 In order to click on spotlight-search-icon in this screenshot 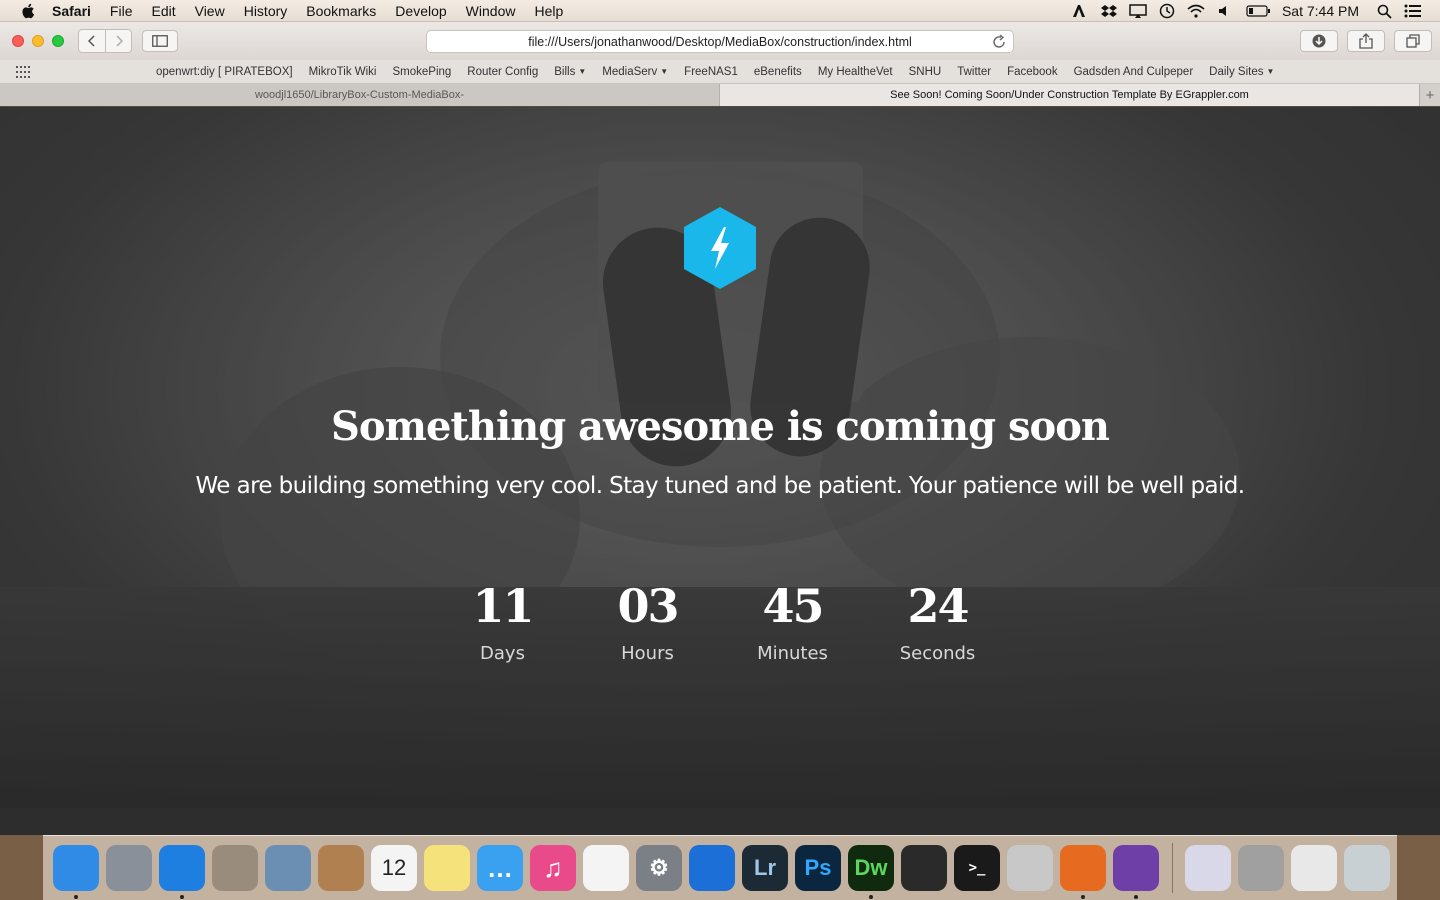, I will do `click(1384, 11)`.